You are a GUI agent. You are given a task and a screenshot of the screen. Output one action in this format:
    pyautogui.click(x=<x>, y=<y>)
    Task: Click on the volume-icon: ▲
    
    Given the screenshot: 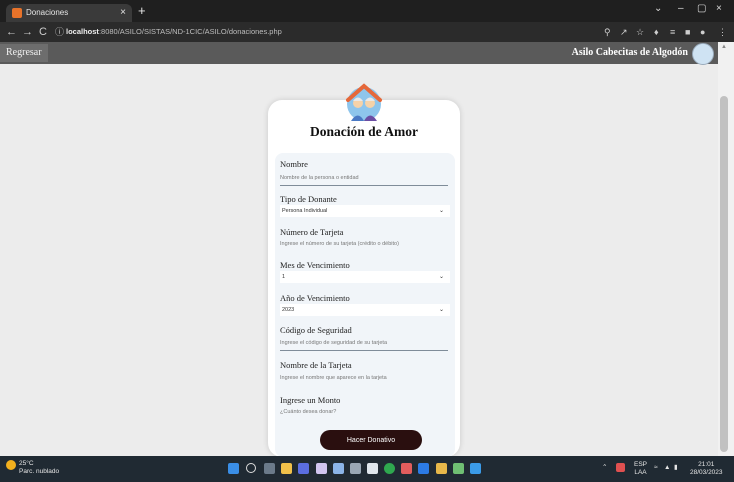 What is the action you would take?
    pyautogui.click(x=667, y=468)
    